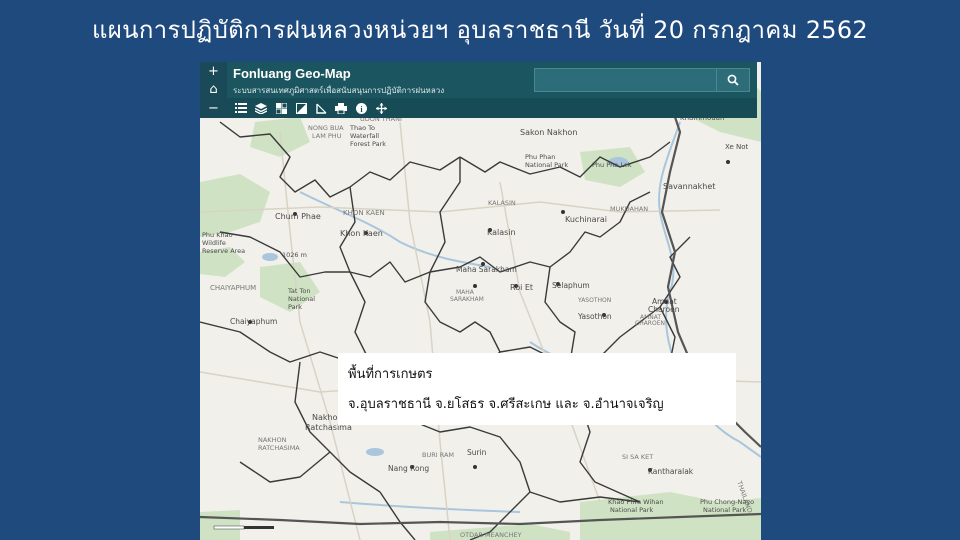 This screenshot has width=960, height=540. I want to click on svg-text: SI SA KET, so click(637, 457).